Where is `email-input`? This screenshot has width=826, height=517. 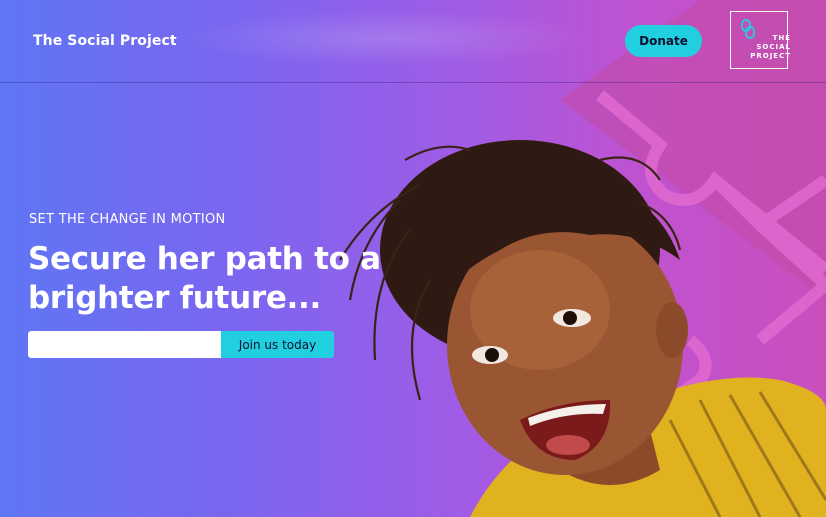 email-input is located at coordinates (124, 344).